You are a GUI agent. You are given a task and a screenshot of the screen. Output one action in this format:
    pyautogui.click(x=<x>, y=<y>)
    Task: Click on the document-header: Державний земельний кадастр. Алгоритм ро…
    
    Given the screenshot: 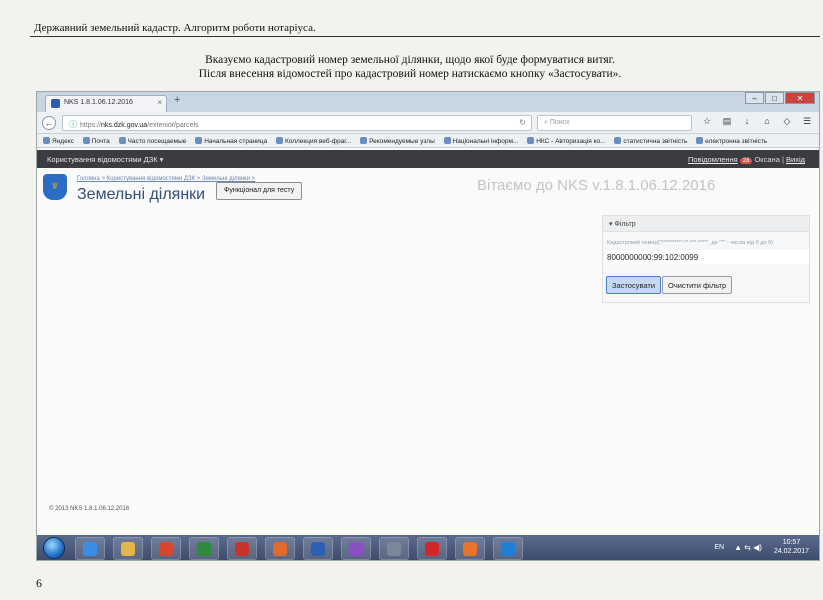 What is the action you would take?
    pyautogui.click(x=175, y=28)
    